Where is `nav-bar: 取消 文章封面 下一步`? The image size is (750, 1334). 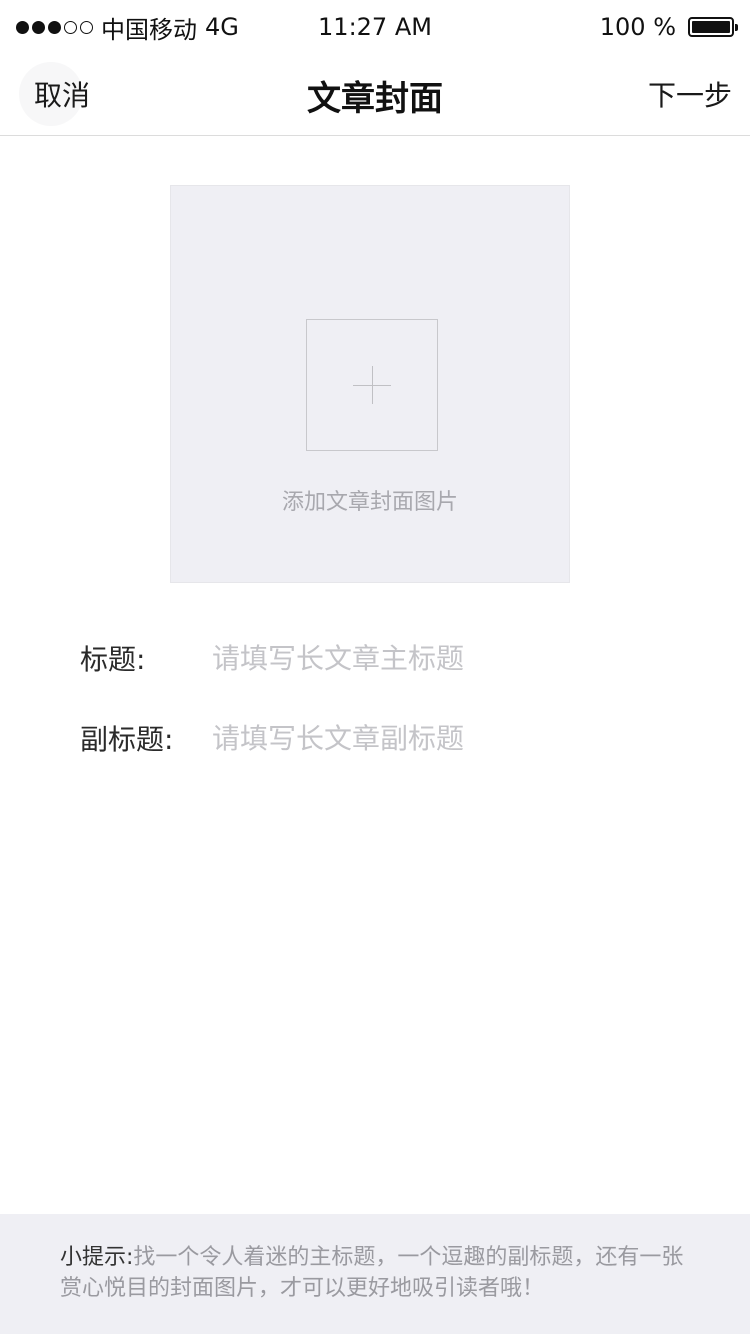 nav-bar: 取消 文章封面 下一步 is located at coordinates (375, 95).